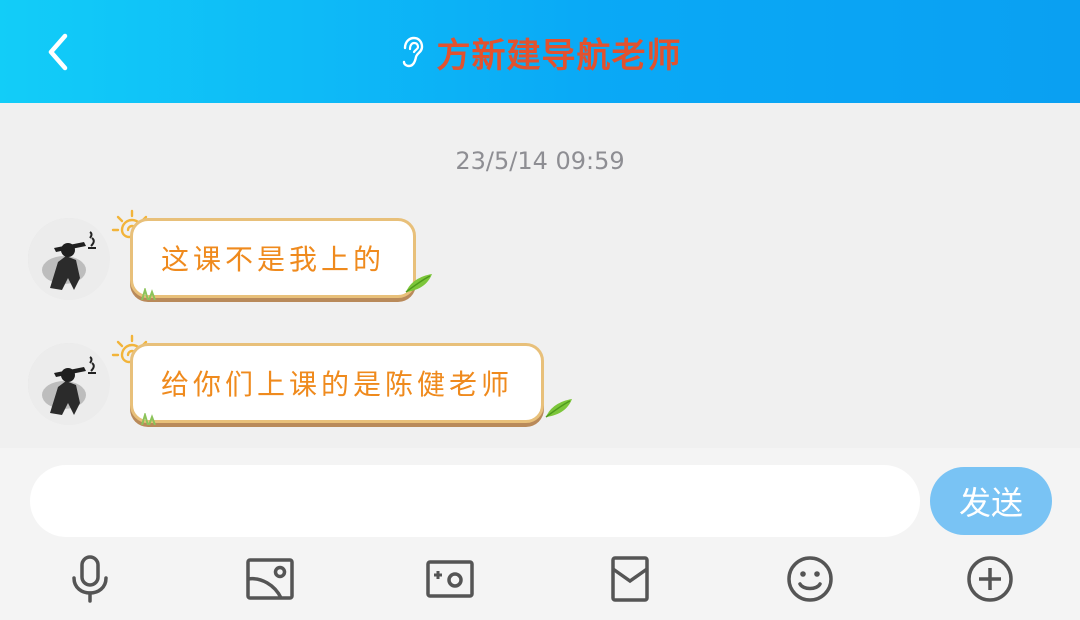 The height and width of the screenshot is (620, 1080). I want to click on camera-icon, so click(450, 579).